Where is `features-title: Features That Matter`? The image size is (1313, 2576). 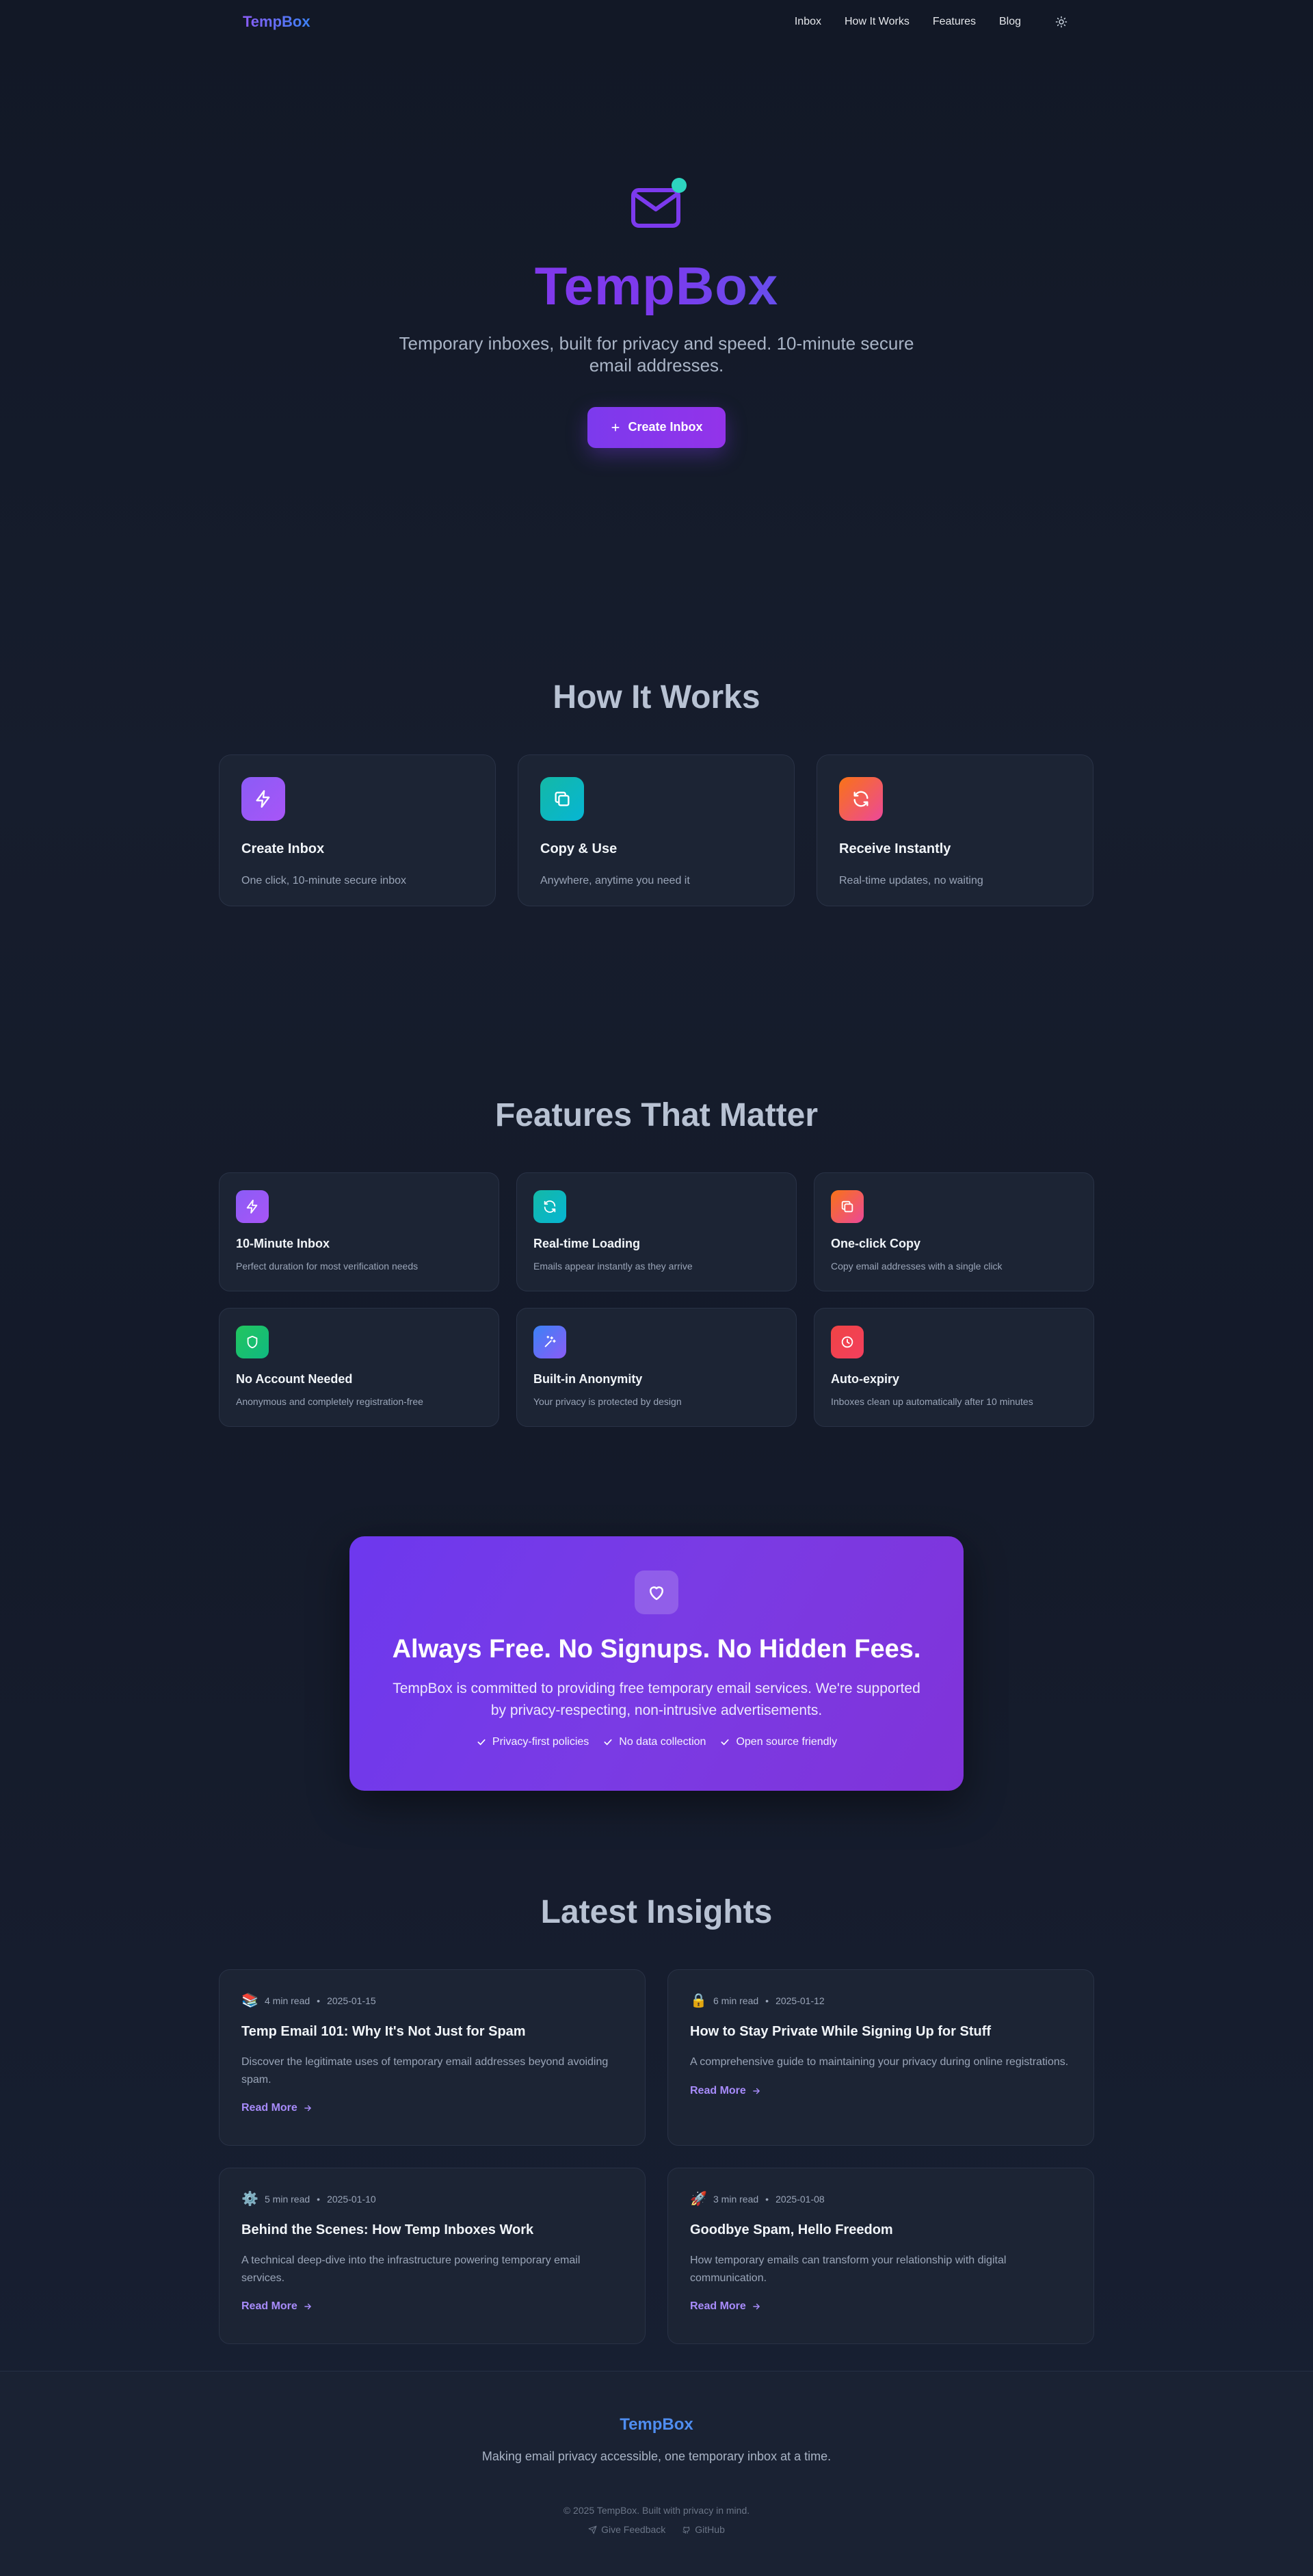 features-title: Features That Matter is located at coordinates (657, 1115).